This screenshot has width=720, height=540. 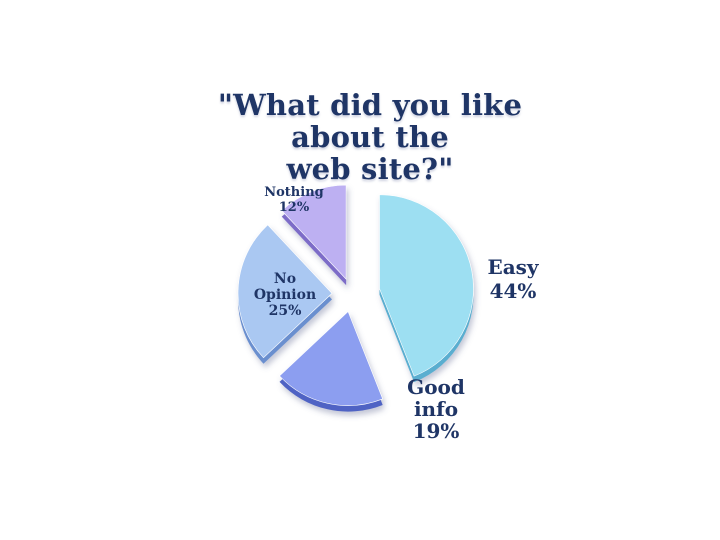 I want to click on pie-slice-easy, so click(x=426, y=288).